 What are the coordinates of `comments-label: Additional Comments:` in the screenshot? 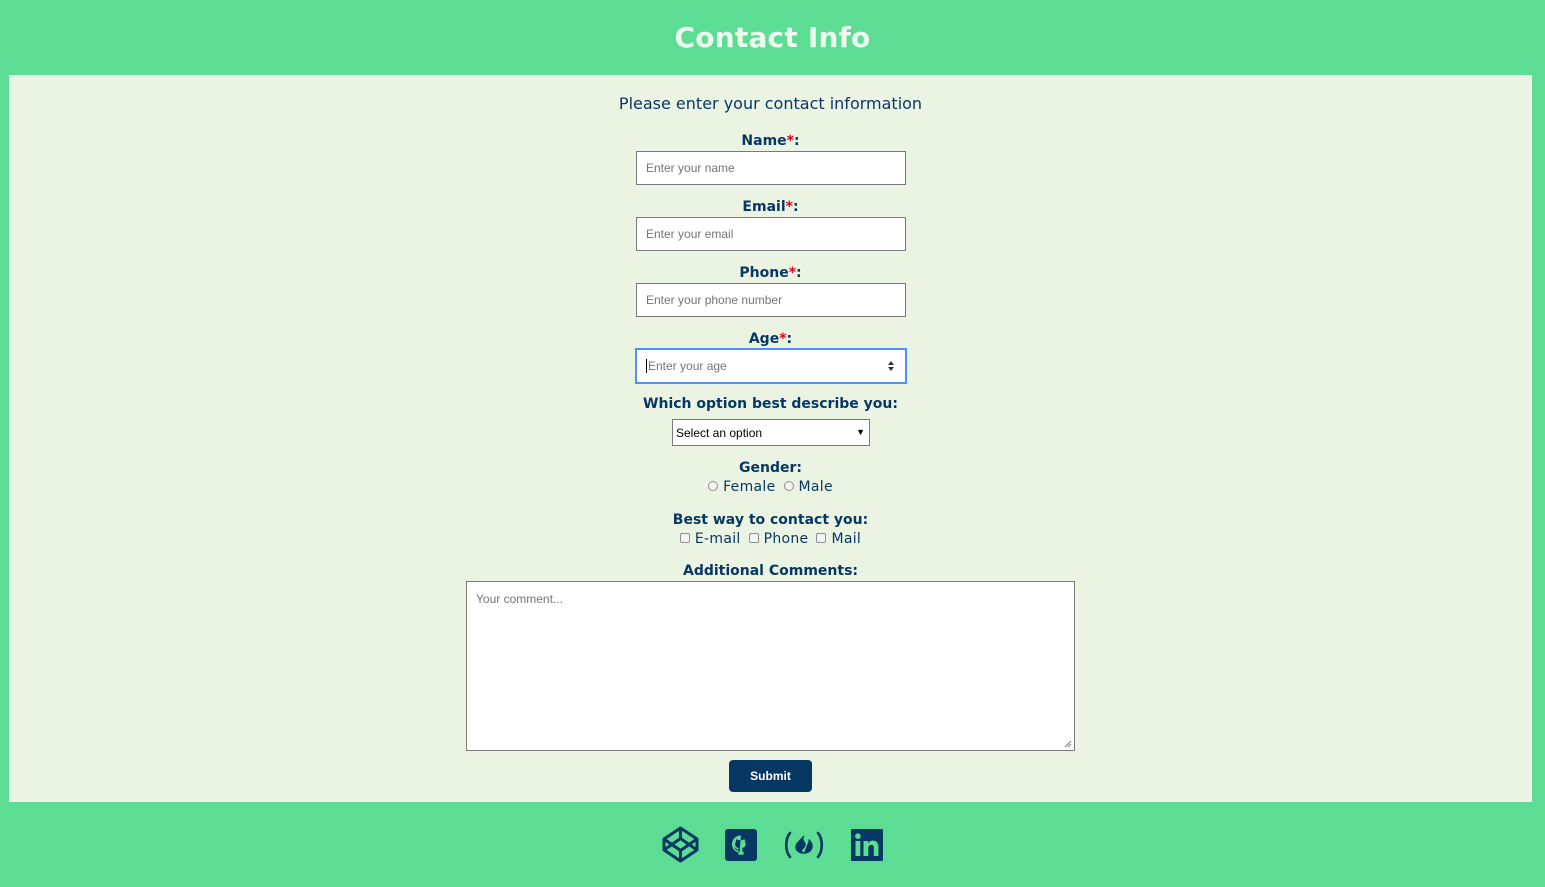 It's located at (770, 571).